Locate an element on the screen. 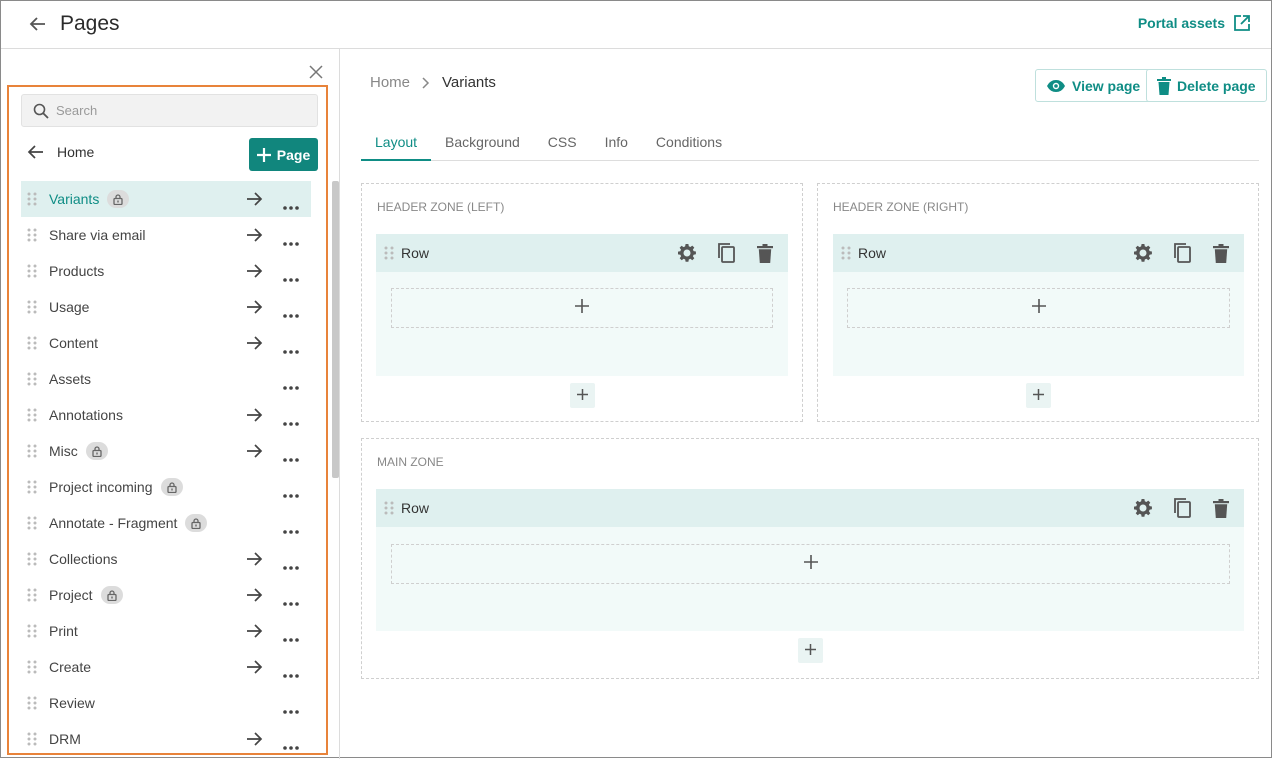 The image size is (1272, 759). page-item: Variants is located at coordinates (166, 199).